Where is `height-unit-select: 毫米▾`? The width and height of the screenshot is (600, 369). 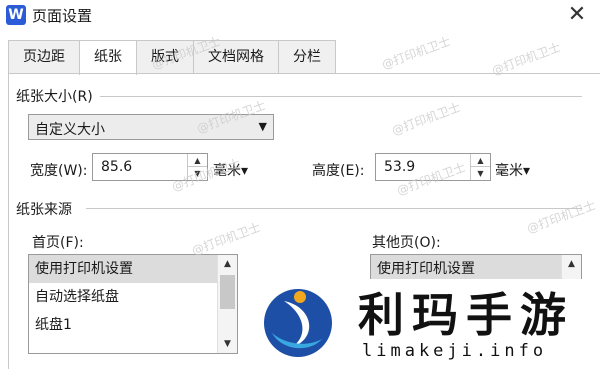
height-unit-select: 毫米▾ is located at coordinates (512, 170).